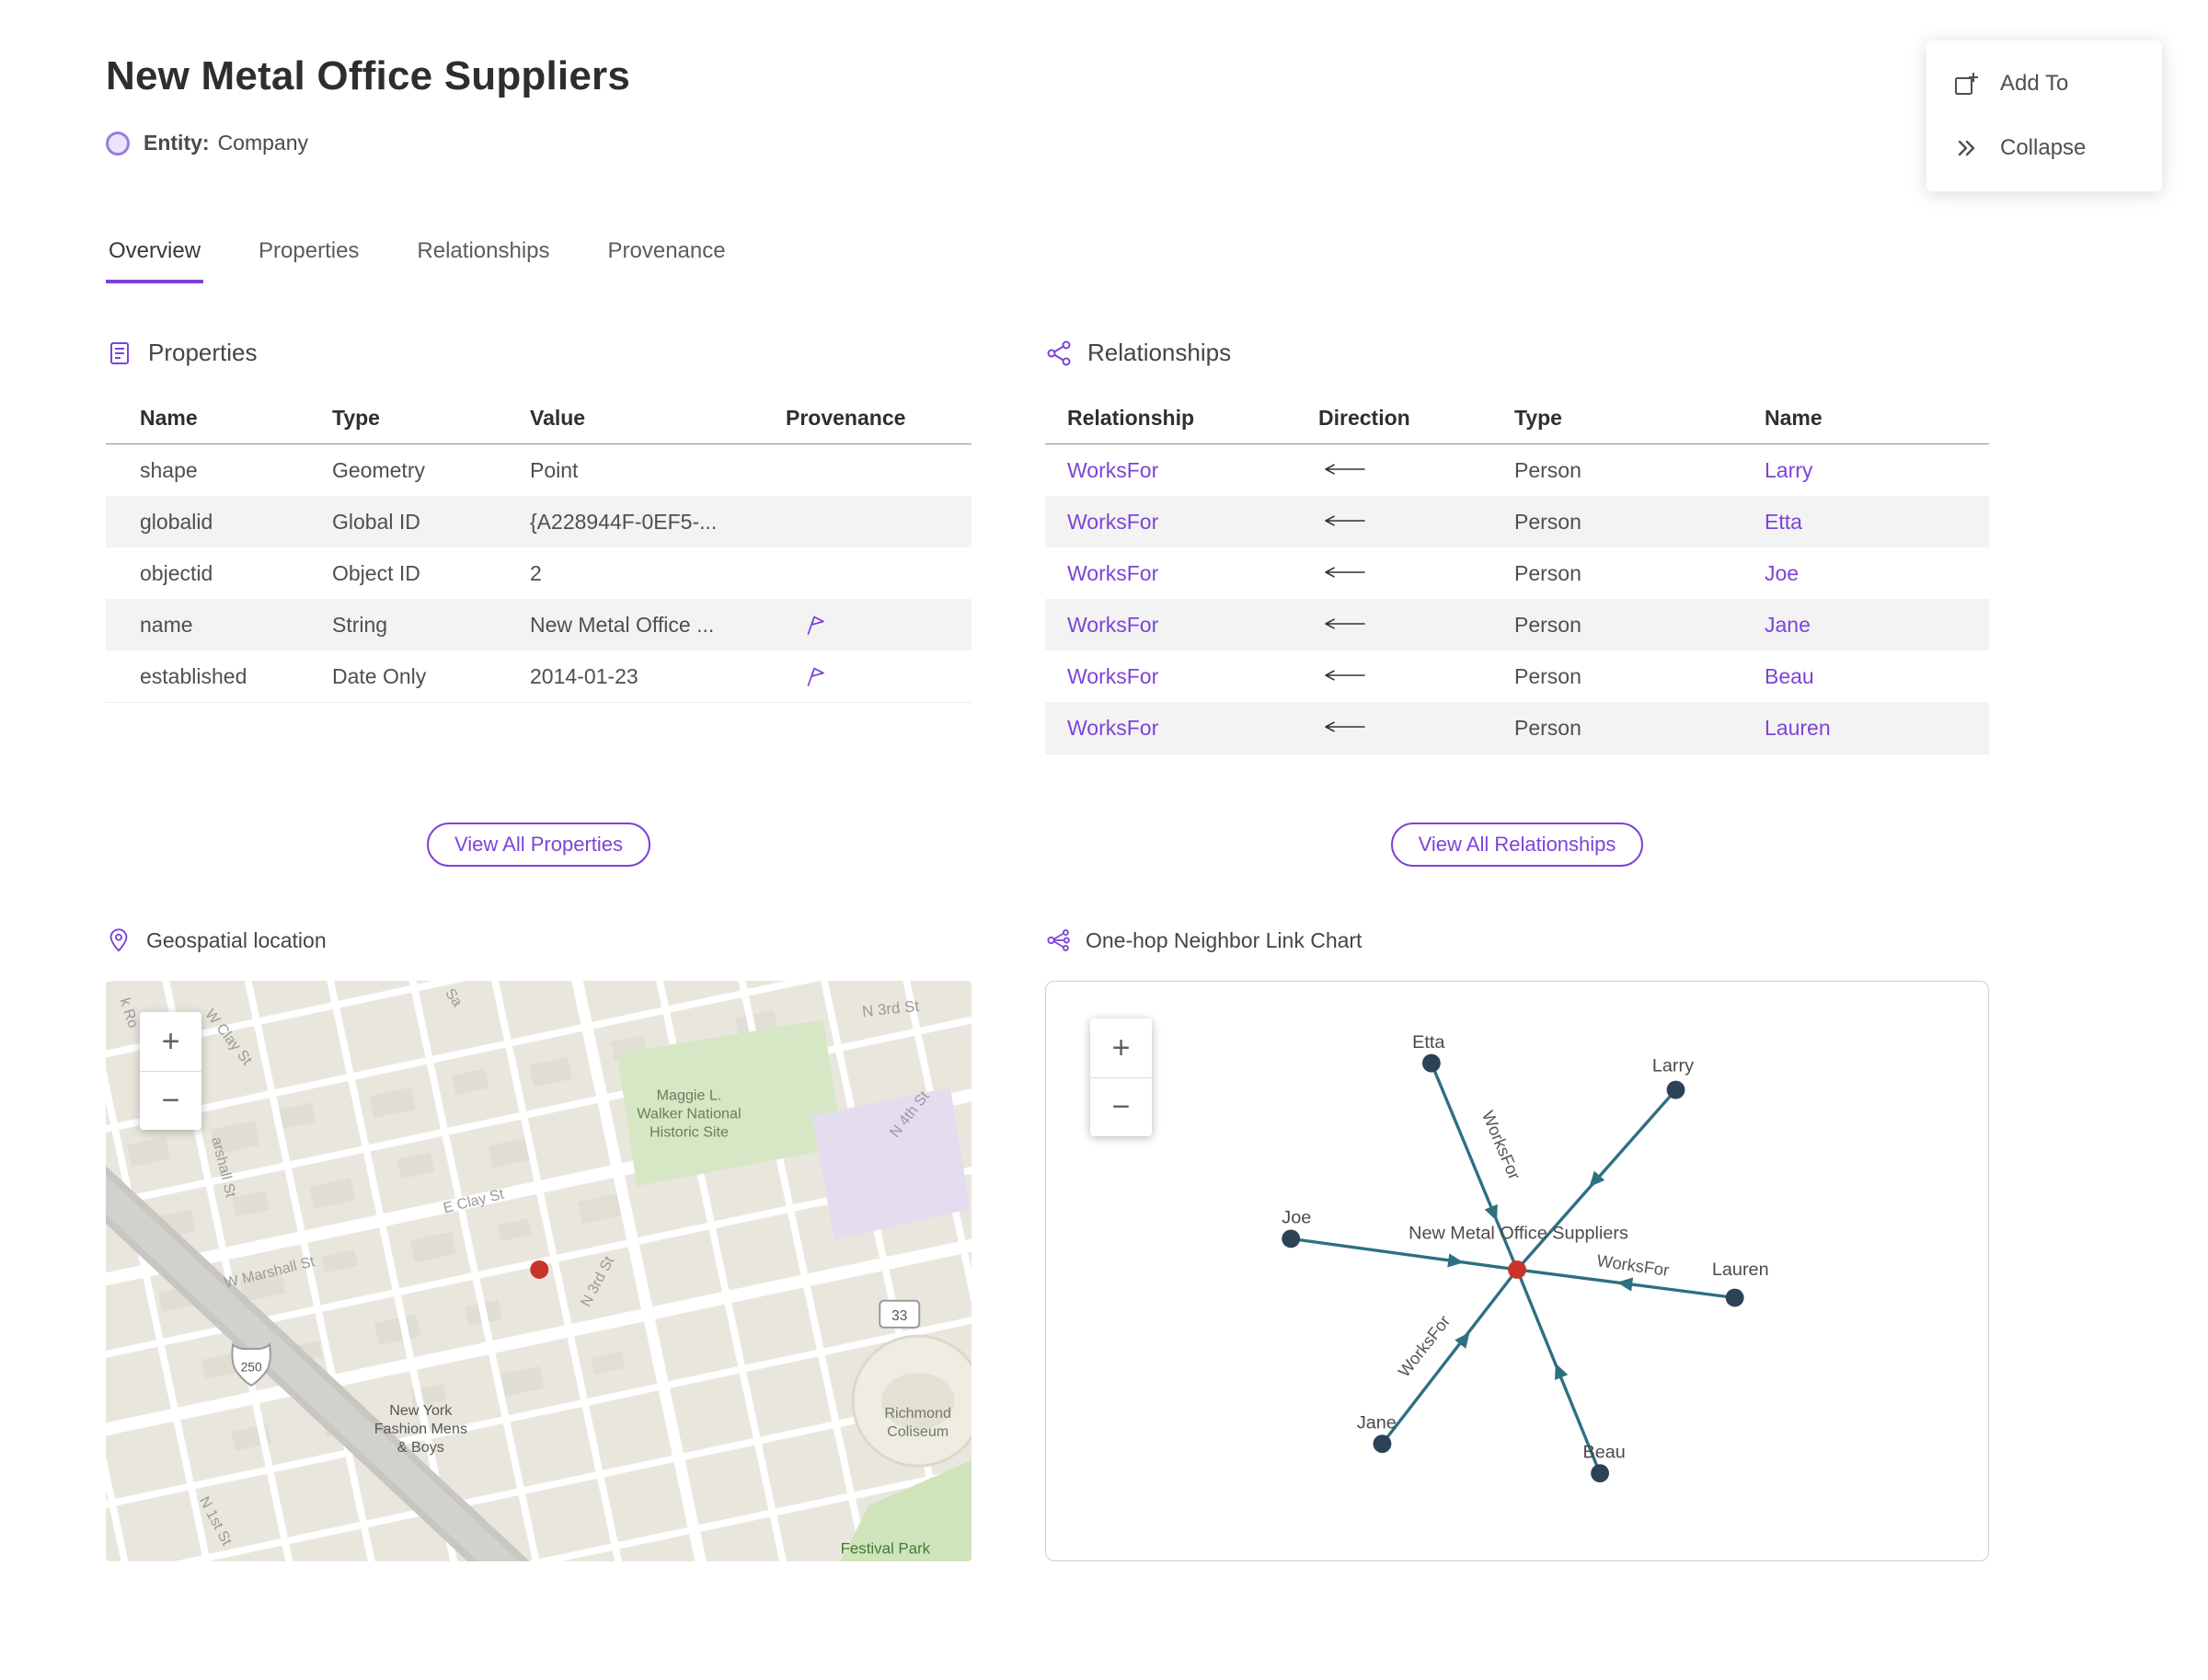 This screenshot has height=1680, width=2208. What do you see at coordinates (1740, 1270) in the screenshot?
I see `node-label-lauren: Lauren` at bounding box center [1740, 1270].